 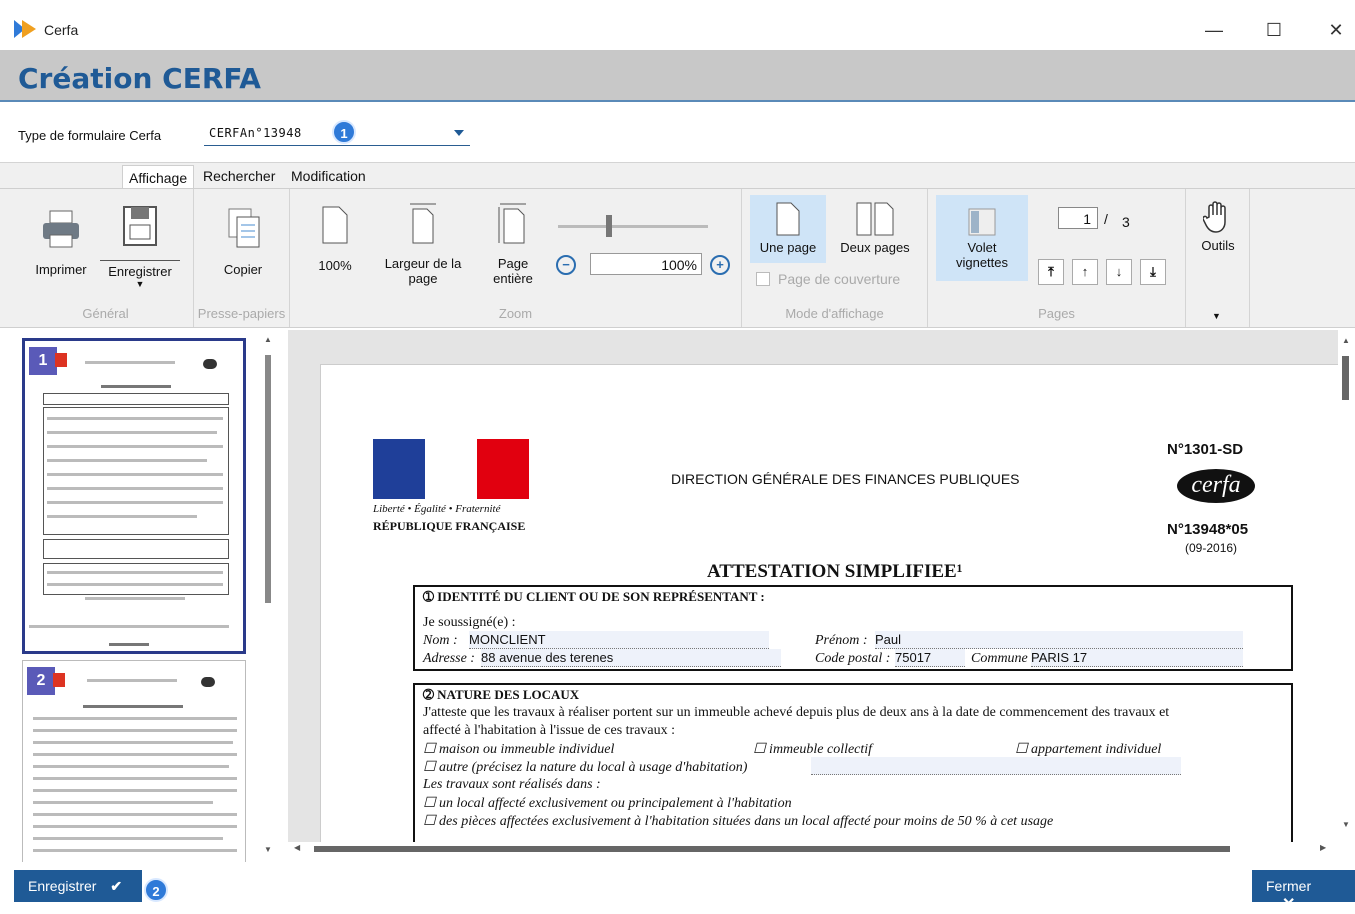 What do you see at coordinates (140, 269) in the screenshot?
I see `save-ribbon-label: Enregistrer` at bounding box center [140, 269].